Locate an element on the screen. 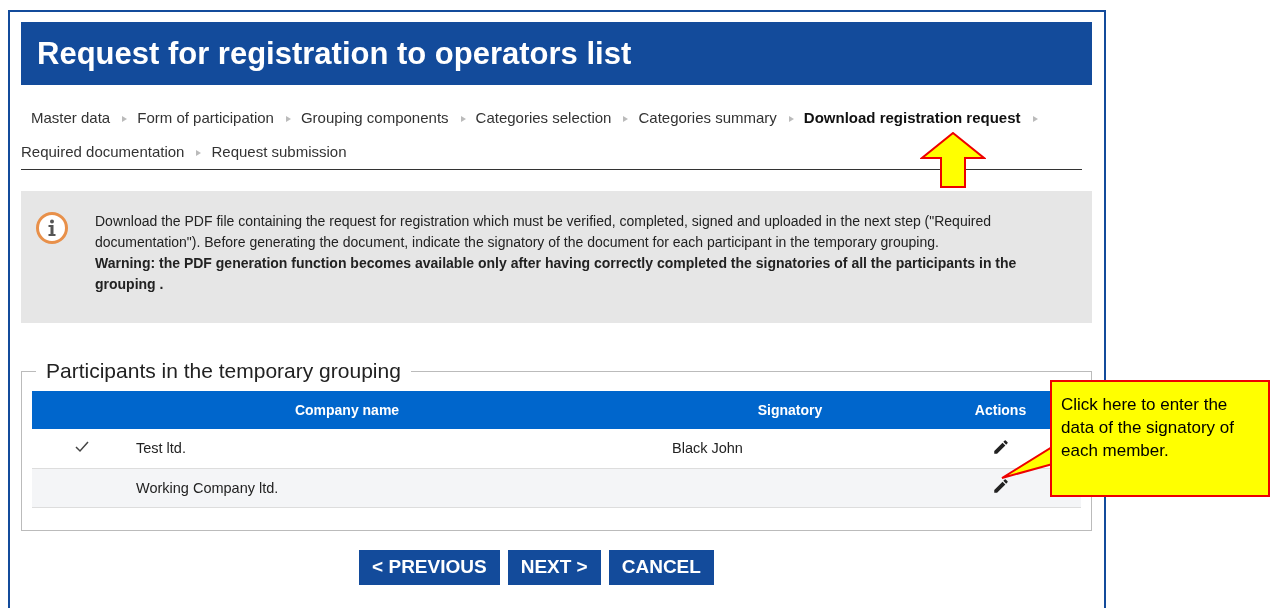 This screenshot has width=1275, height=608. panel-legend: Participants in the temporary grouping is located at coordinates (223, 371).